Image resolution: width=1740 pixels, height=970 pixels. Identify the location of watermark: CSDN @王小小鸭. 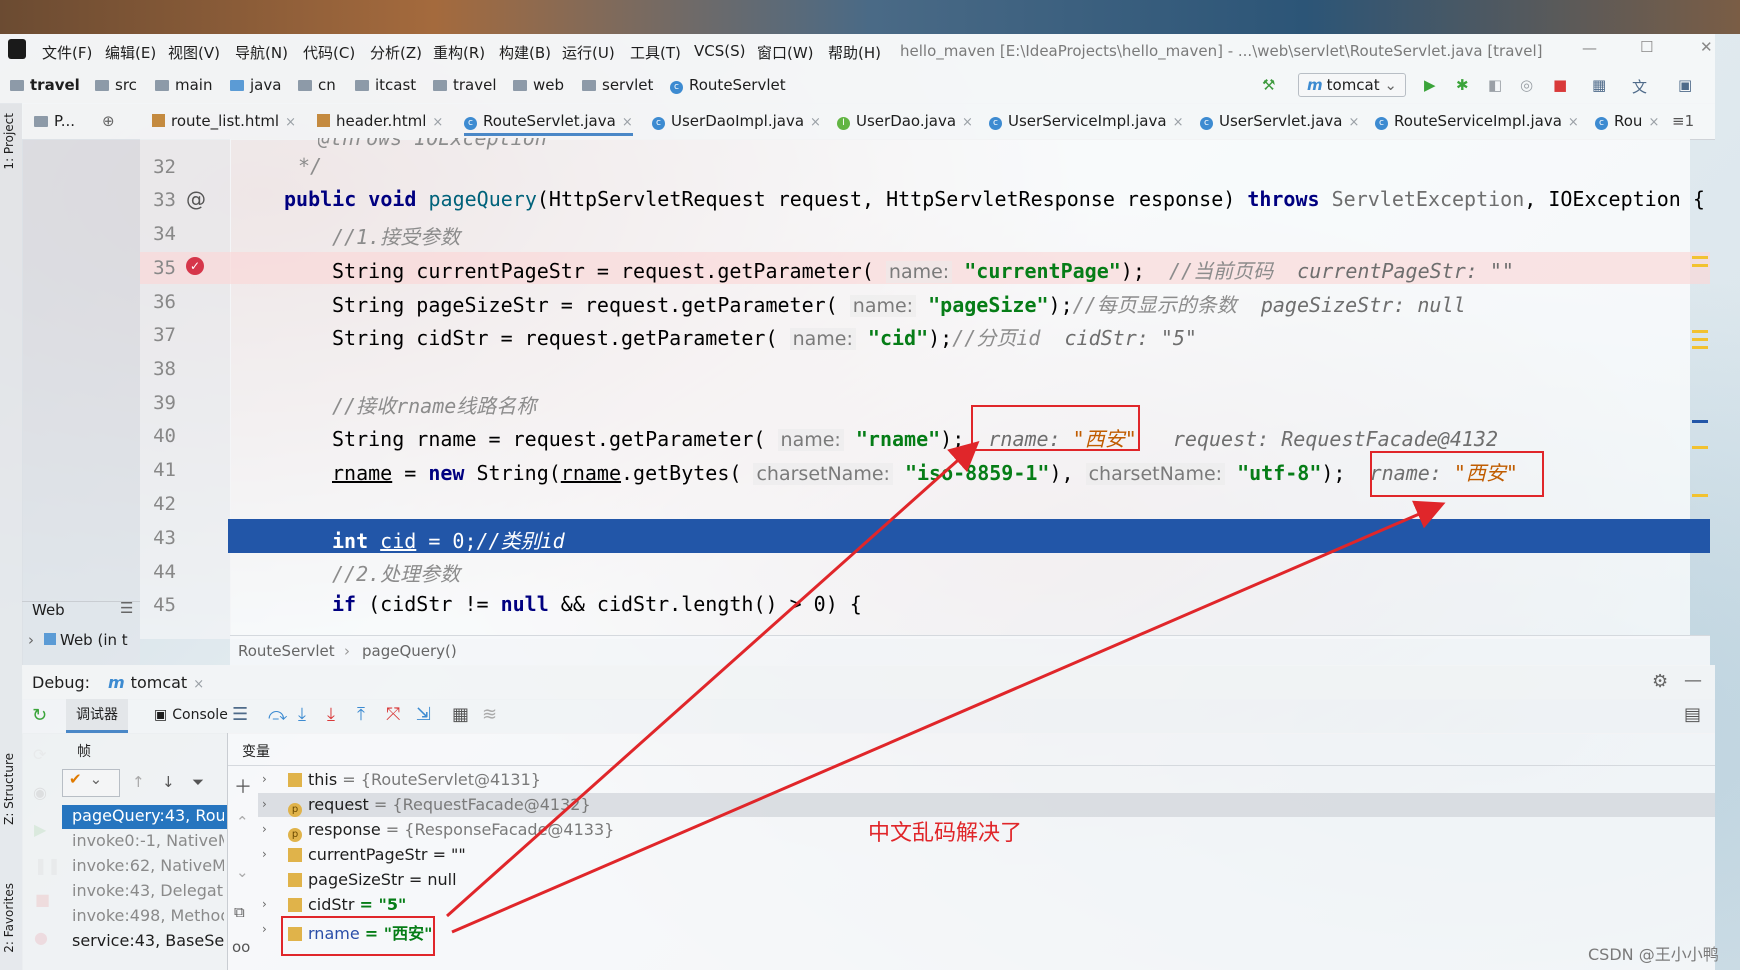
(1653, 954).